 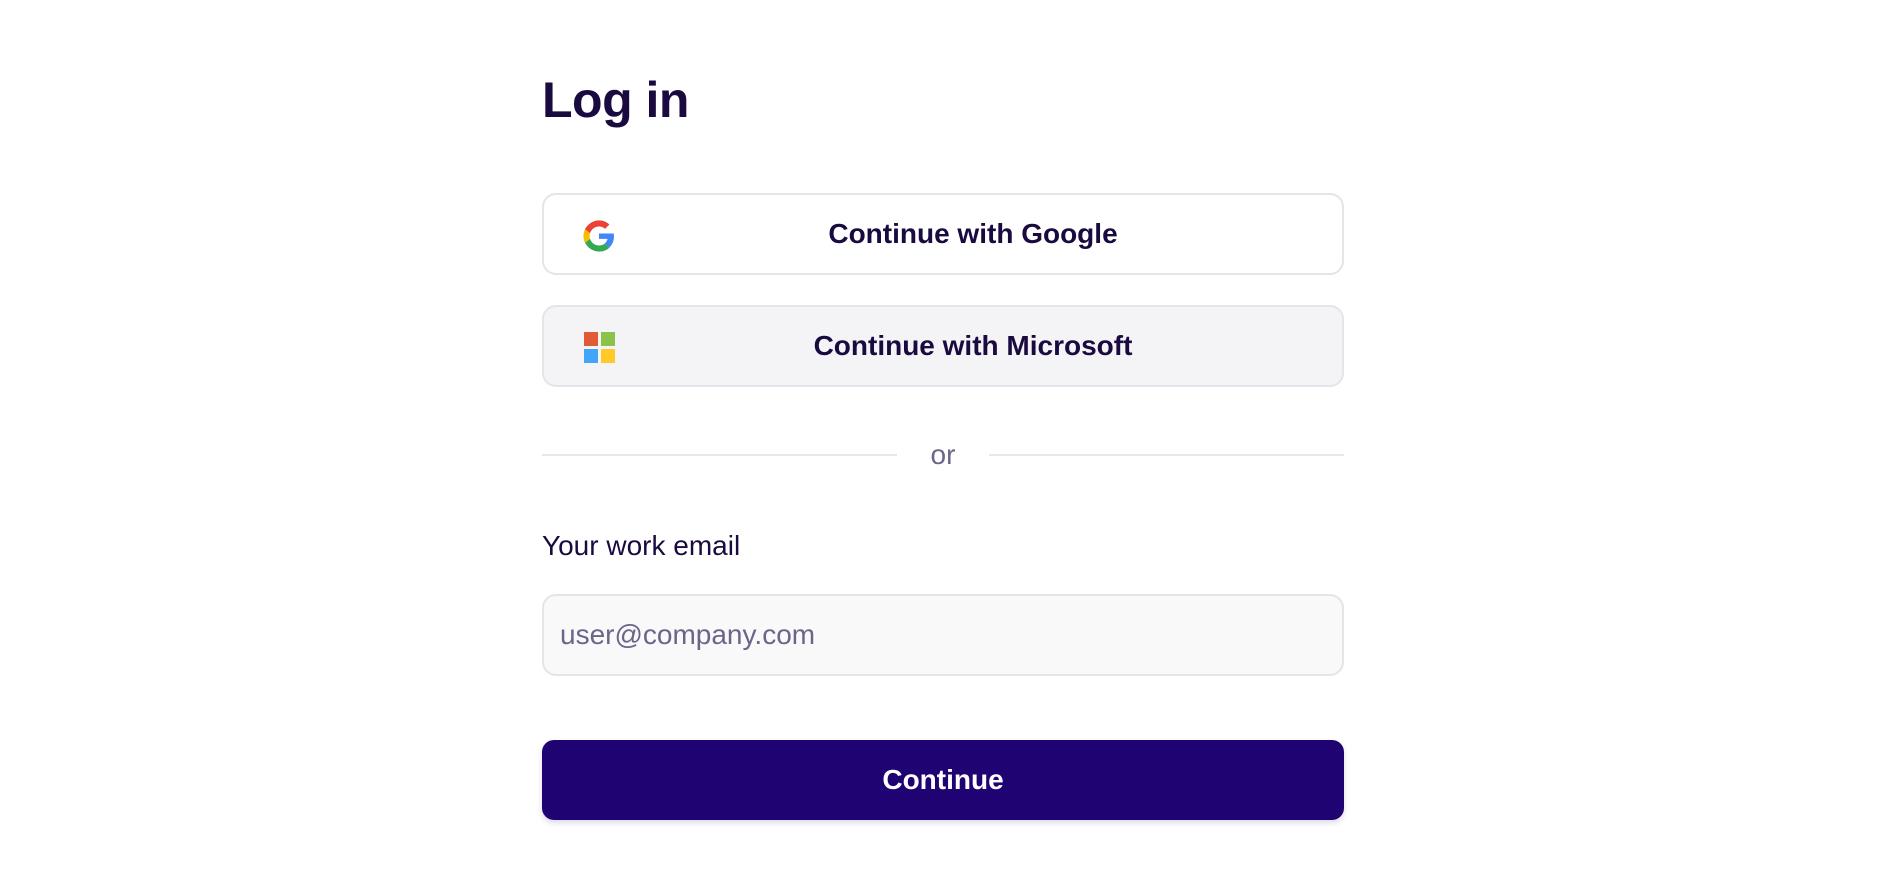 I want to click on divider-line-left, so click(x=719, y=455).